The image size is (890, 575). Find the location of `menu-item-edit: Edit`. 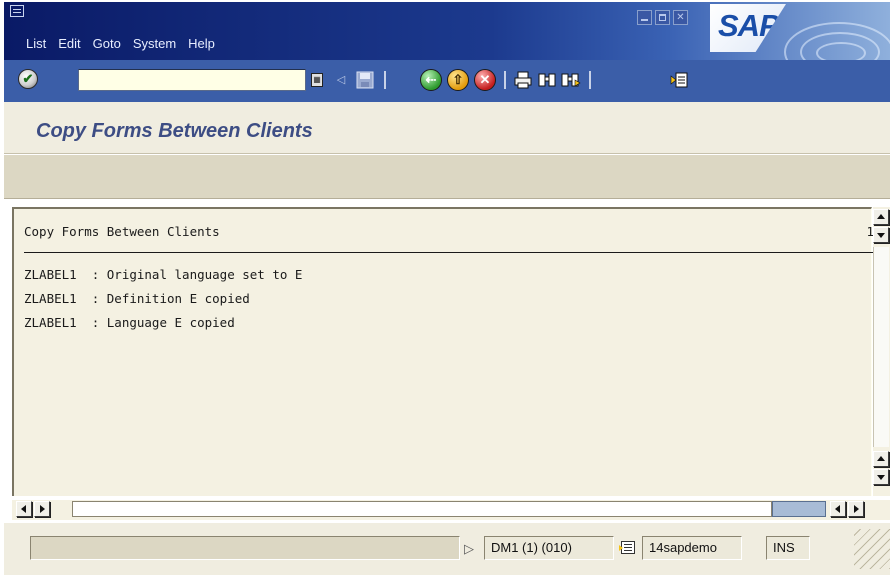

menu-item-edit: Edit is located at coordinates (69, 43).